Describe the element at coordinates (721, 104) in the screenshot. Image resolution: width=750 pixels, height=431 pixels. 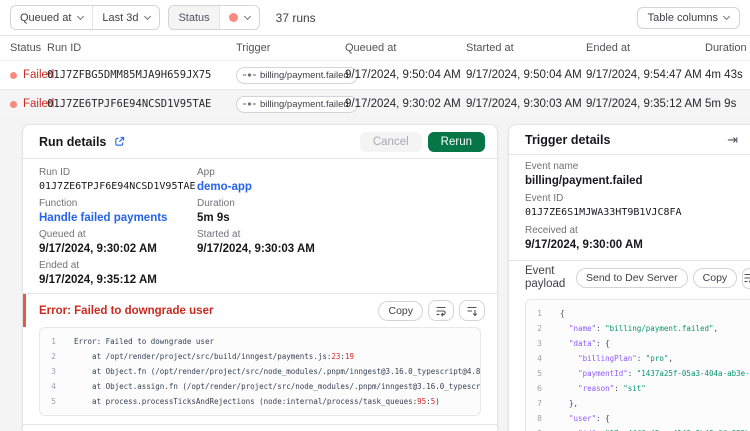
I see `cell-duration: 5m 9s` at that location.